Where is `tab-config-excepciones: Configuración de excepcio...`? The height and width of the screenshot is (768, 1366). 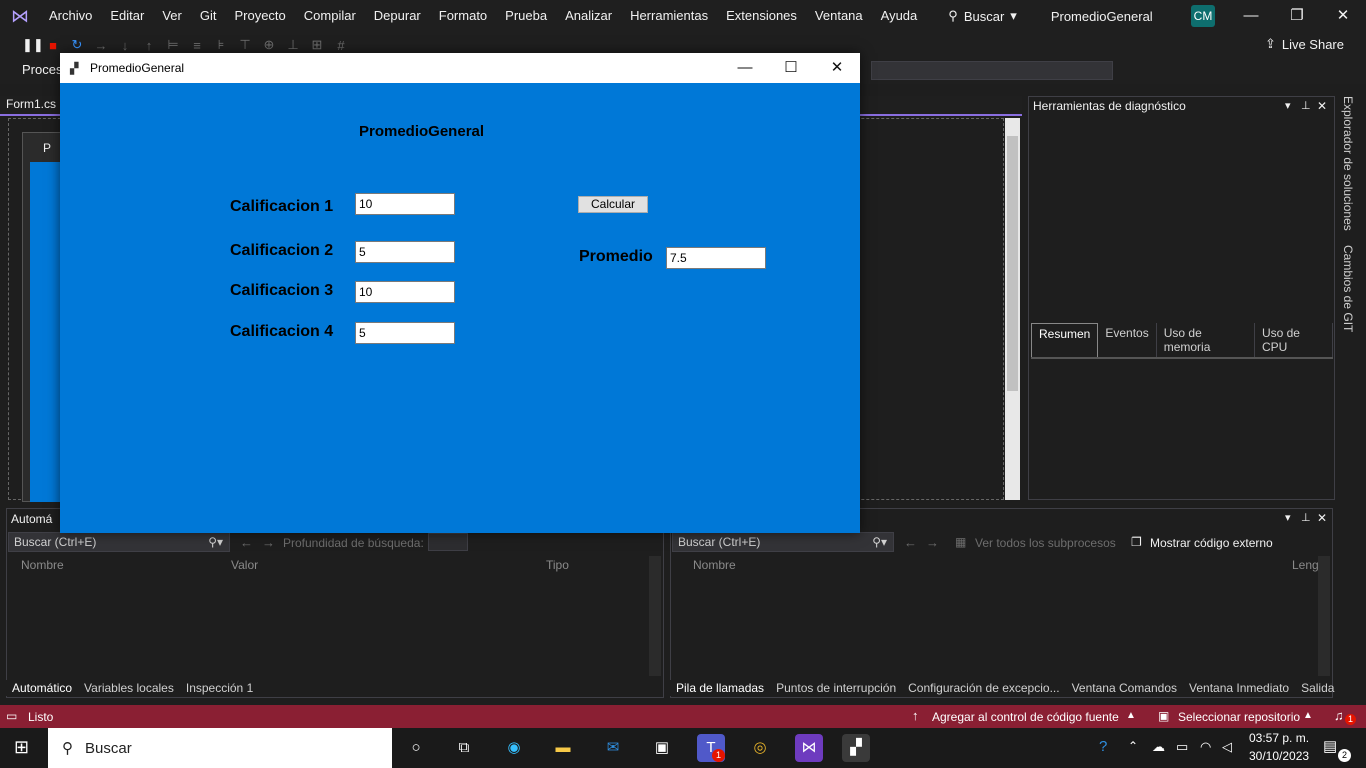
tab-config-excepciones: Configuración de excepcio... is located at coordinates (983, 688).